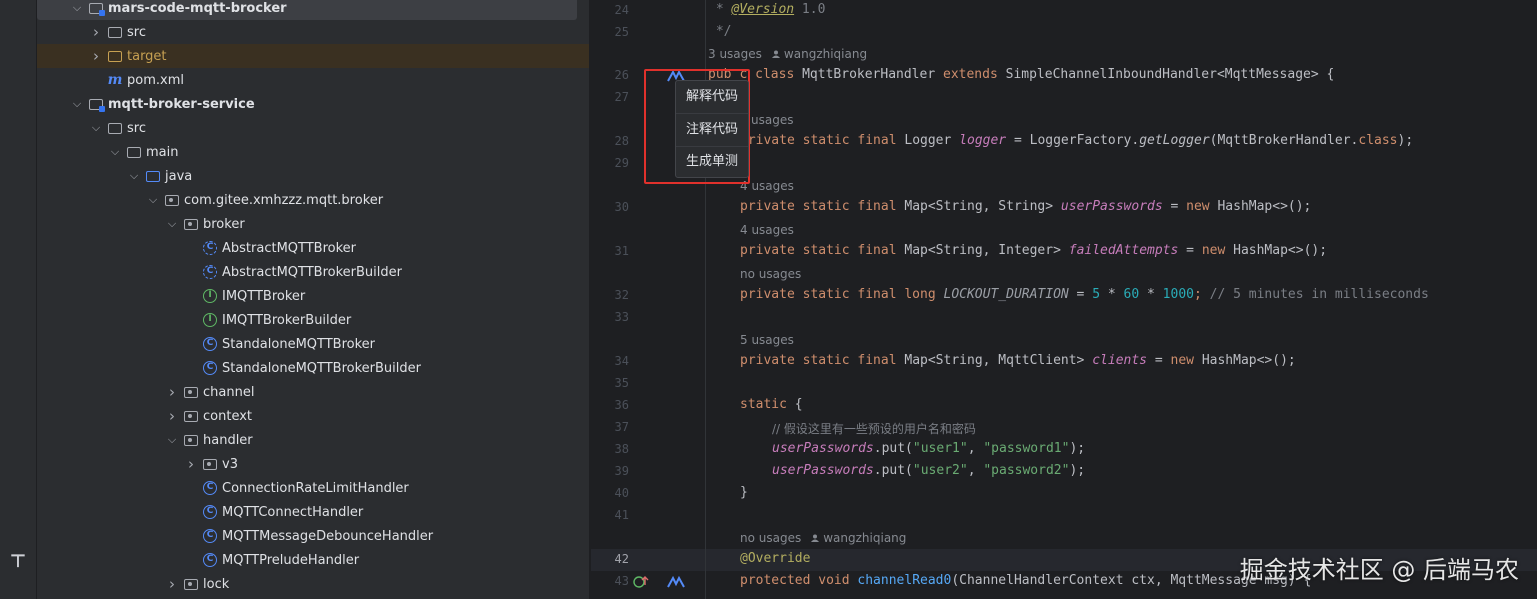  I want to click on tree-item: C MQTTConnectHandler, so click(313, 512).